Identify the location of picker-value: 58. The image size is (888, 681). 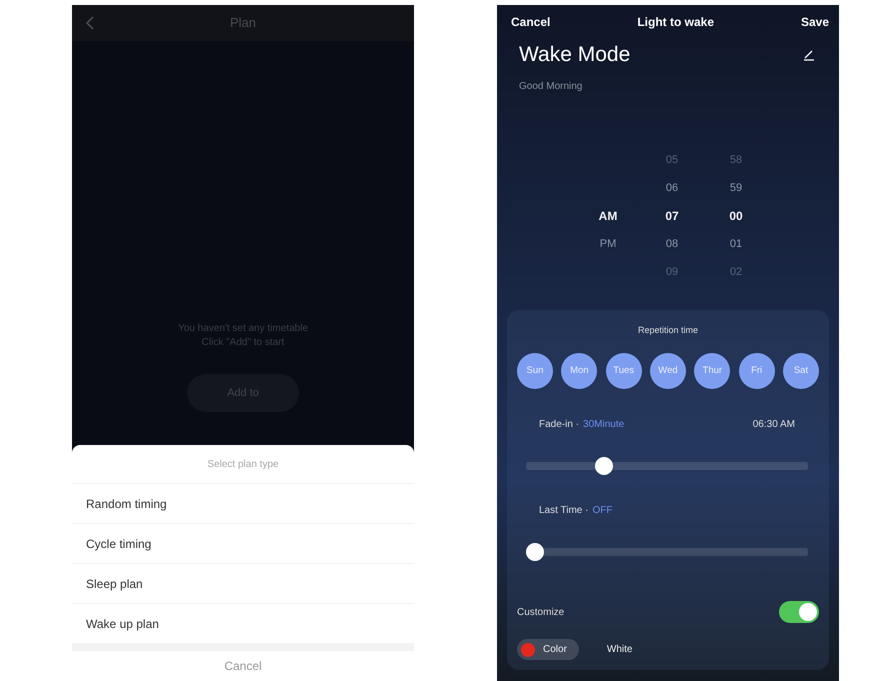
(736, 160).